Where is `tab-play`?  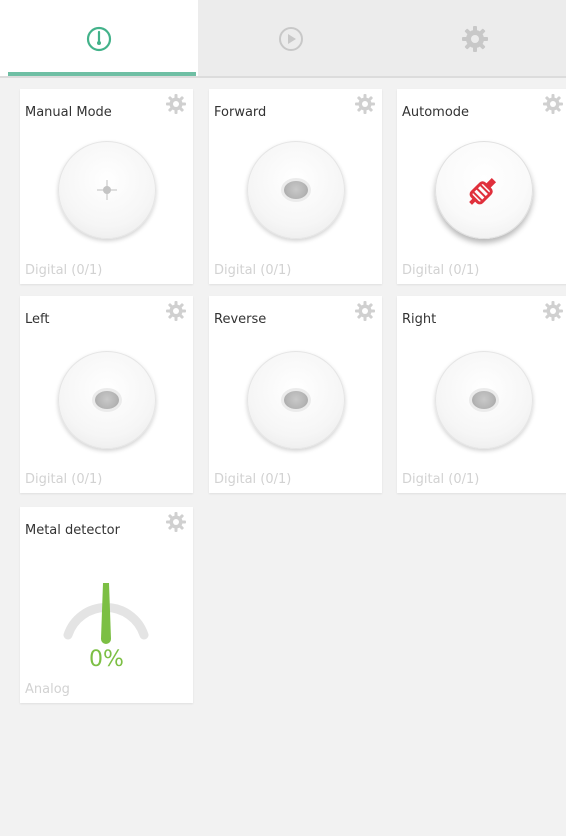 tab-play is located at coordinates (291, 39).